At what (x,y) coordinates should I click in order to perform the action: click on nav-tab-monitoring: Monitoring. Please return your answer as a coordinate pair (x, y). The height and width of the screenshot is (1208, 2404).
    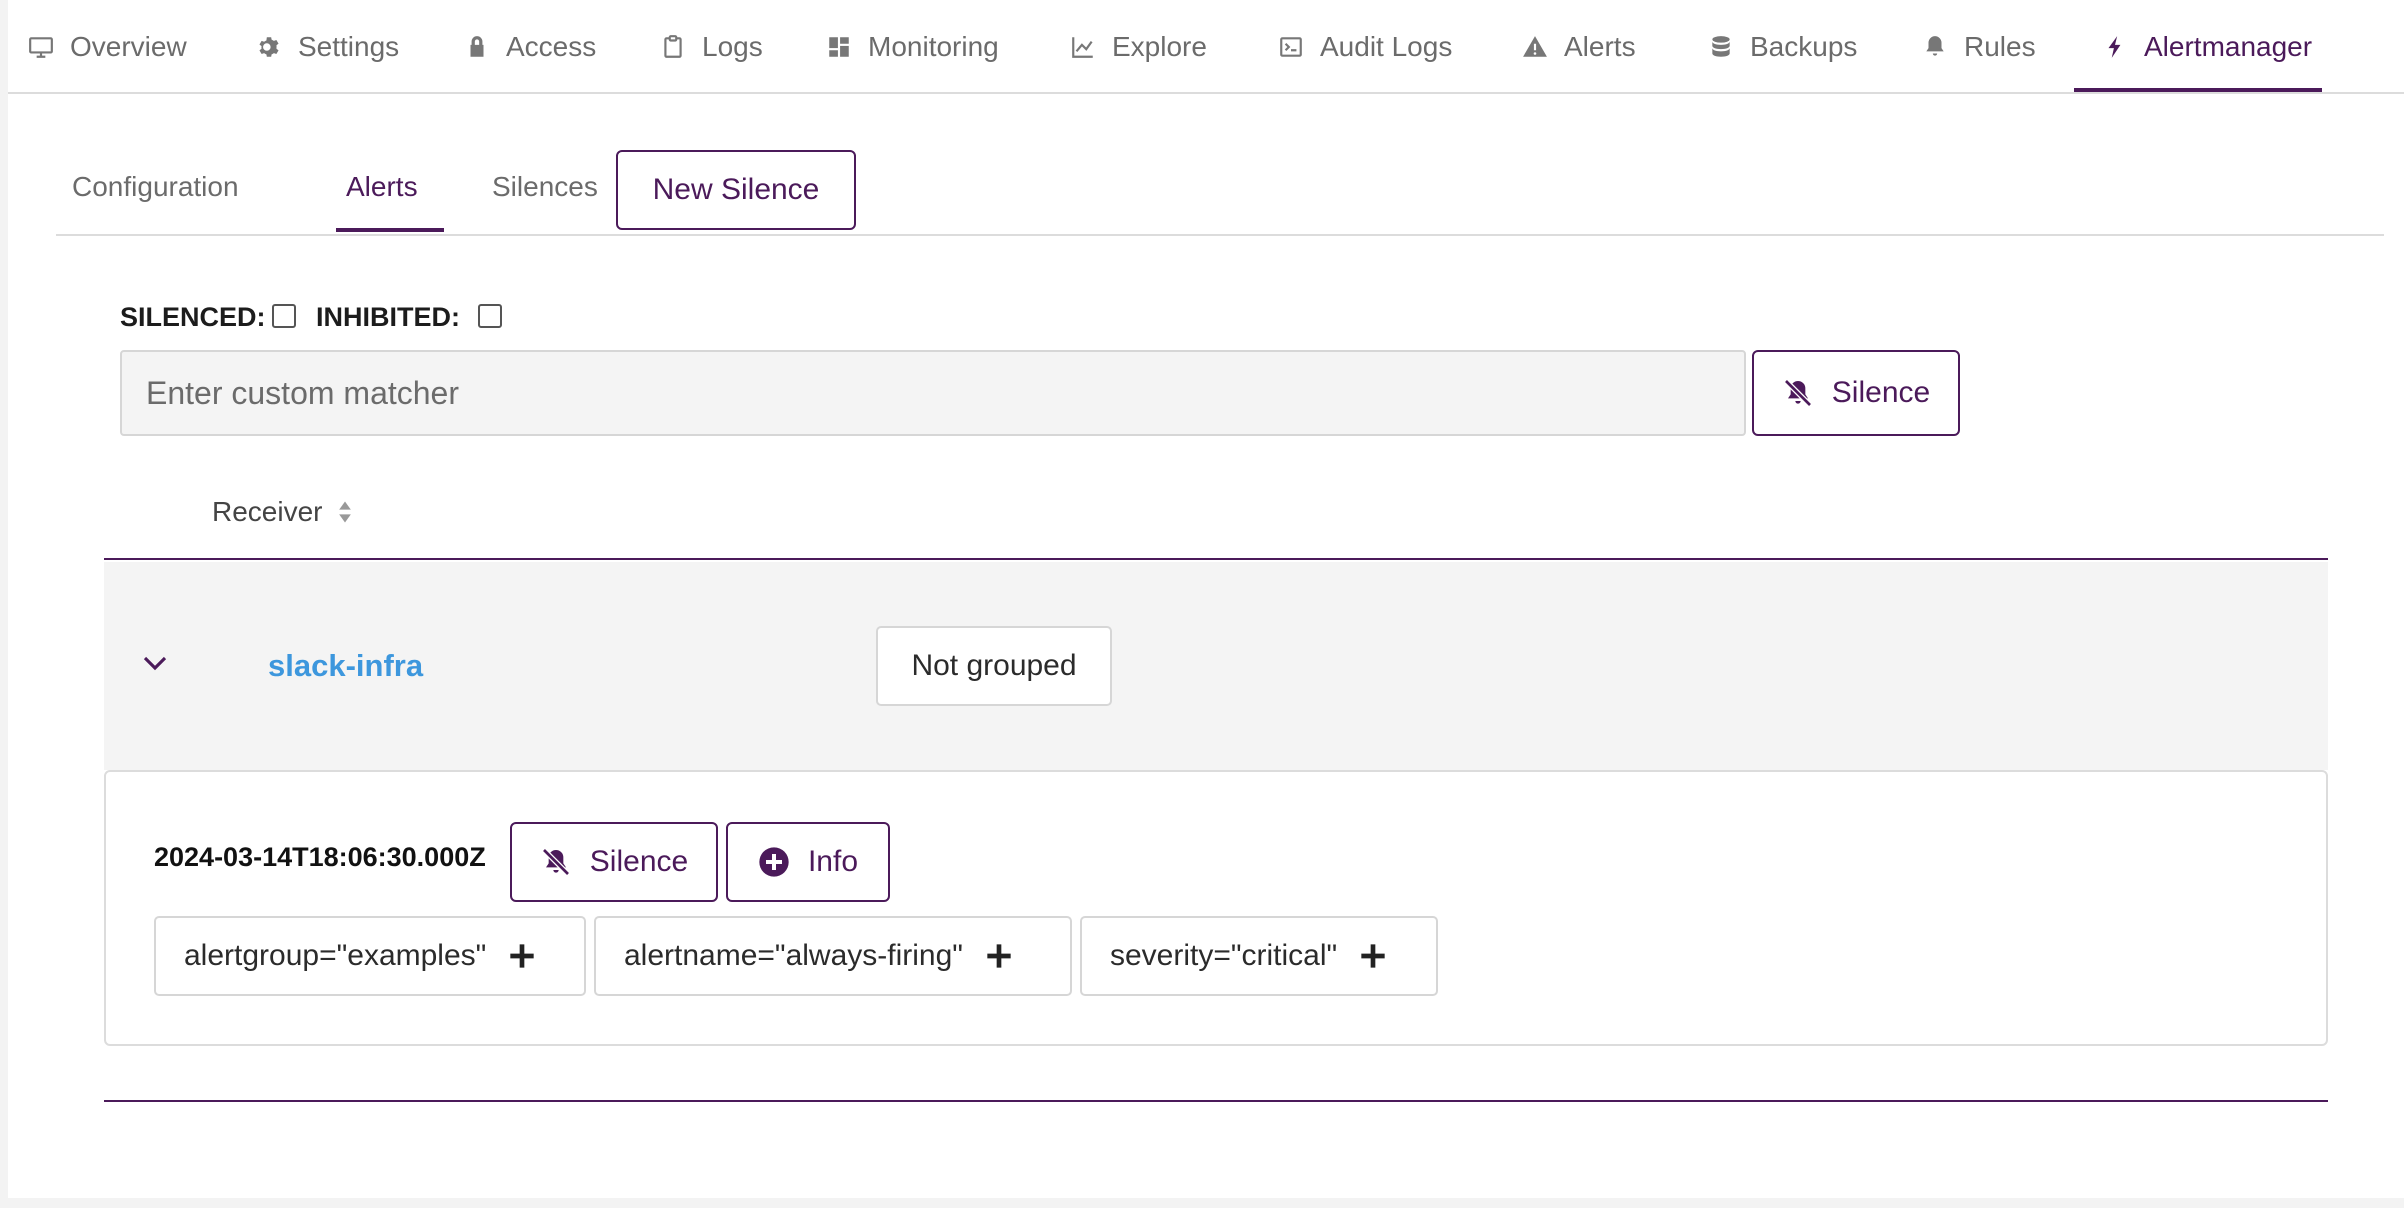
    Looking at the image, I should click on (912, 47).